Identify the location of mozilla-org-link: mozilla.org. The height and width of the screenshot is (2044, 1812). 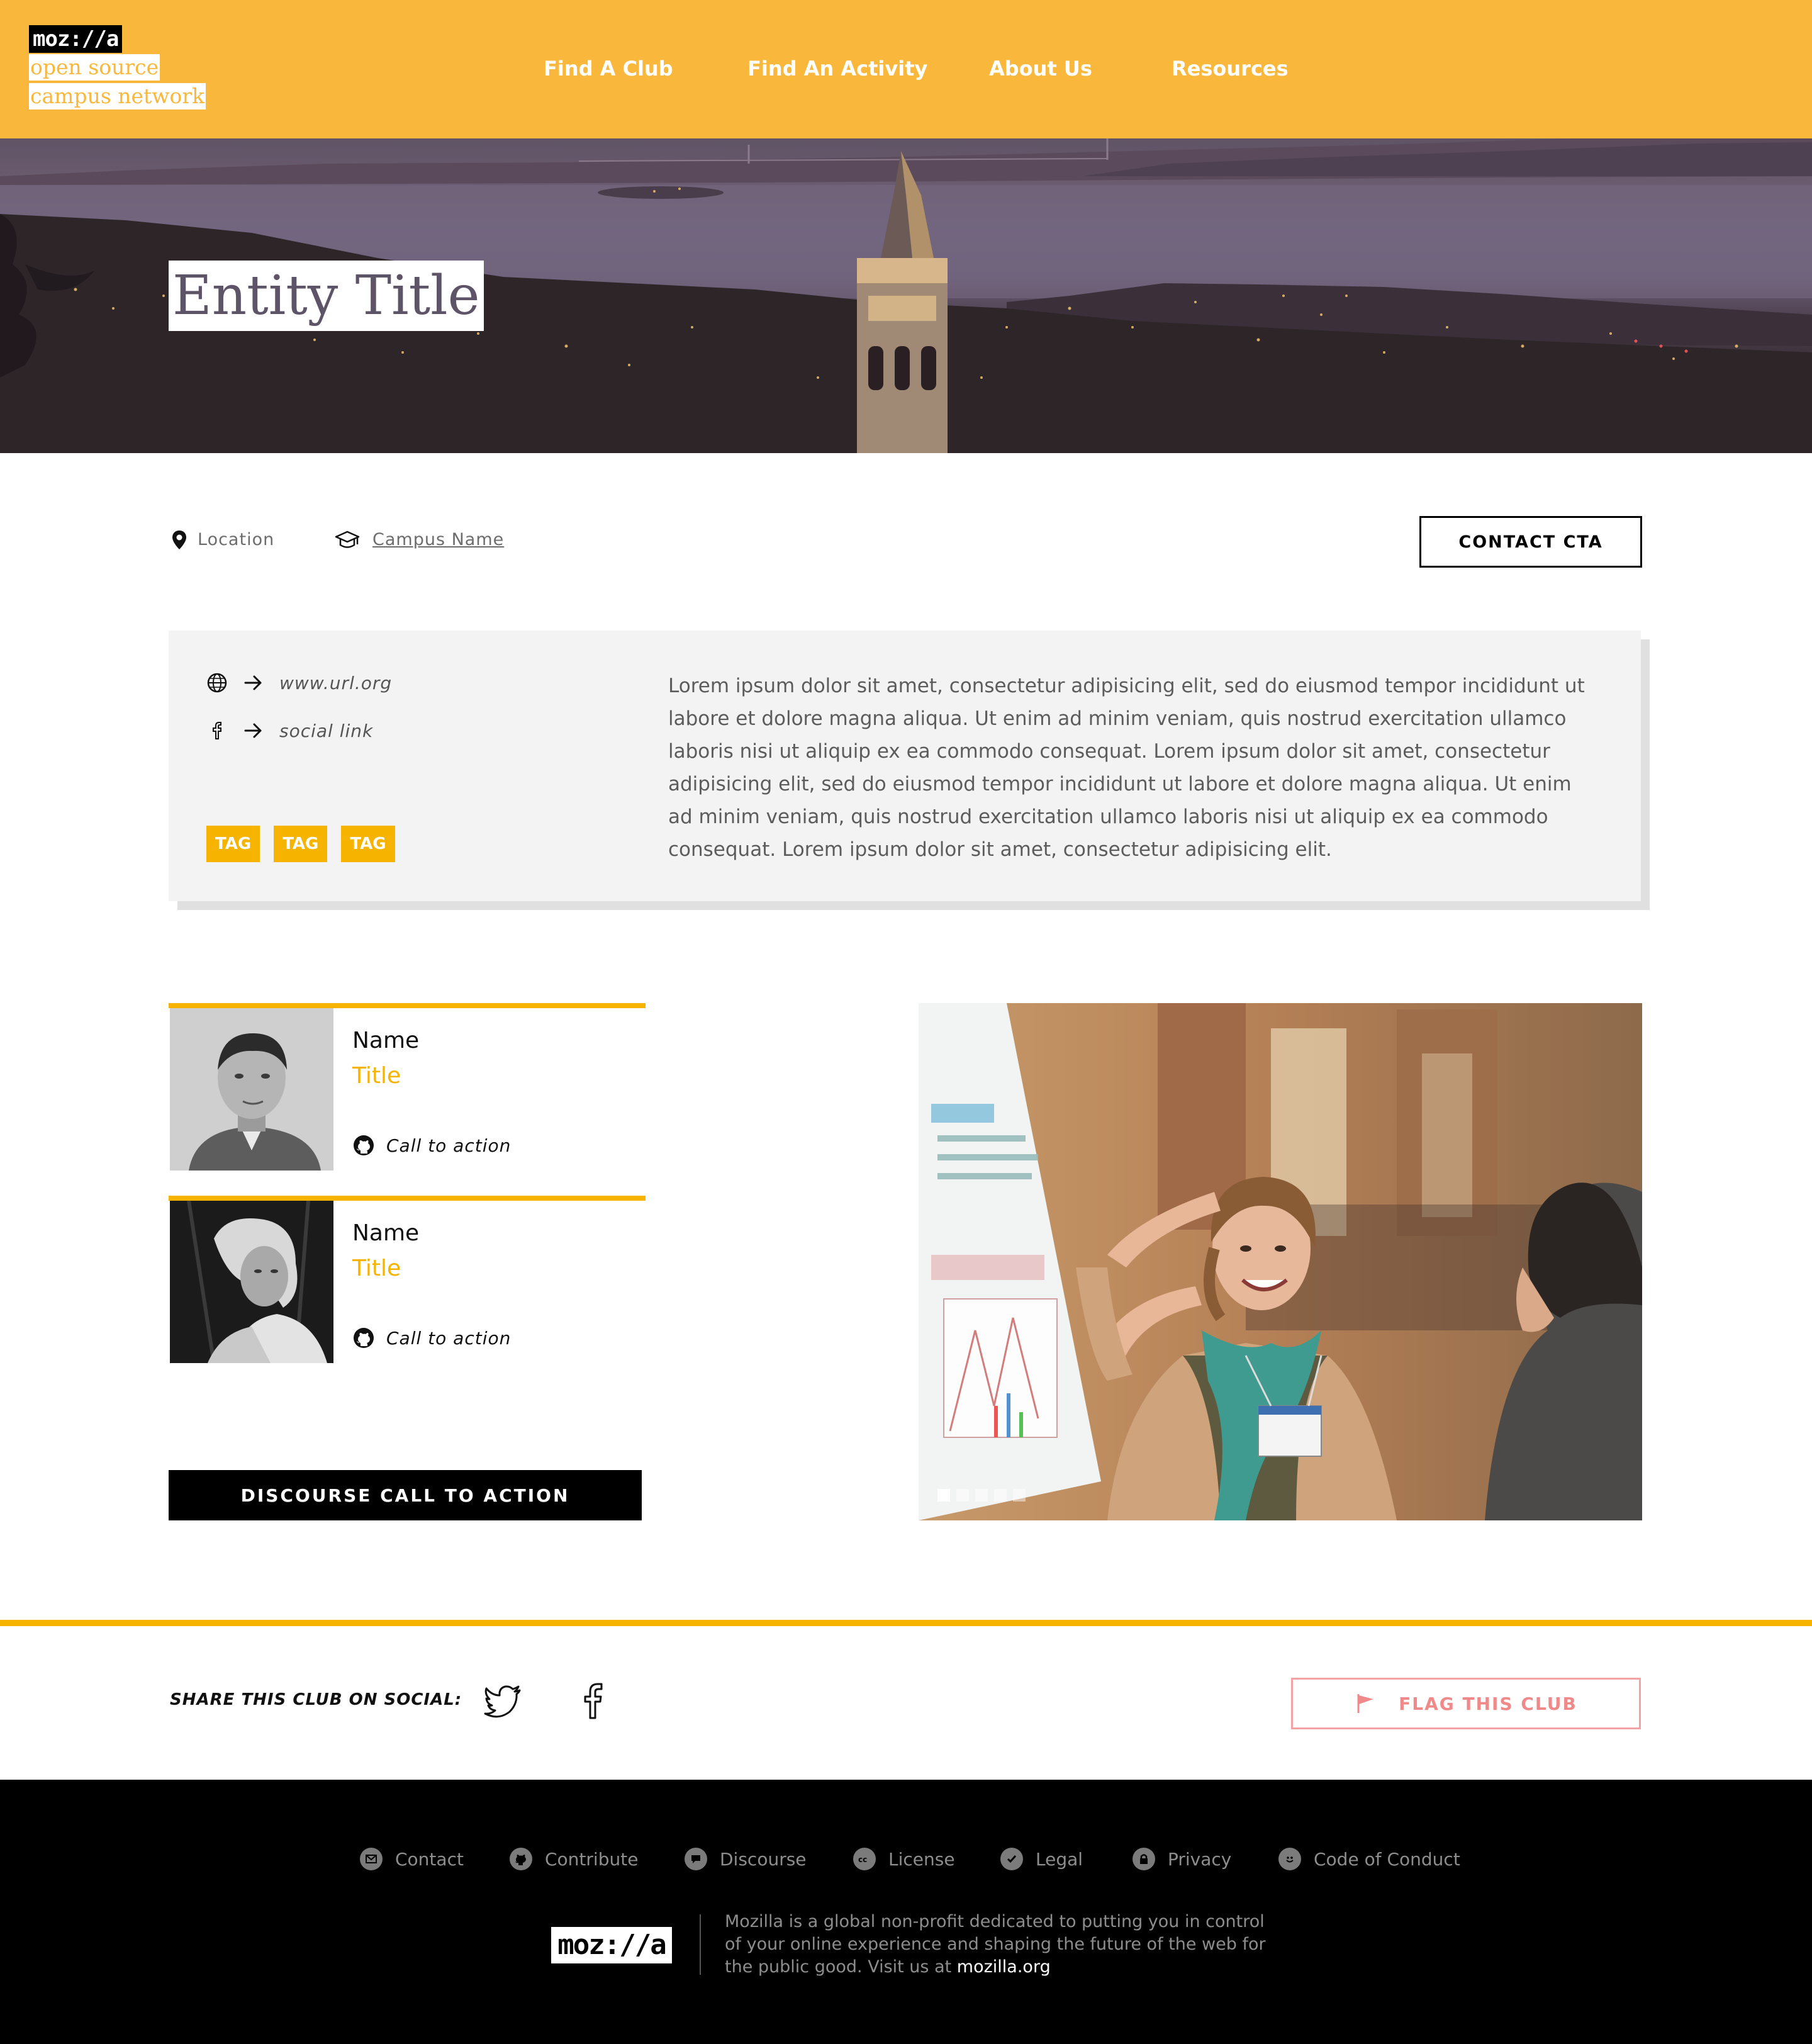
(1004, 1967).